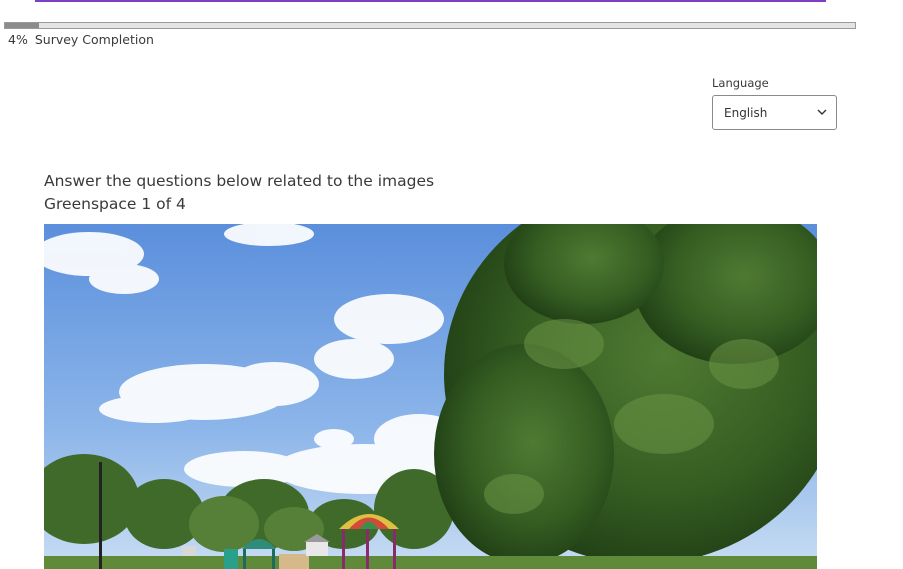 The image size is (903, 569). I want to click on progress-bar, so click(430, 25).